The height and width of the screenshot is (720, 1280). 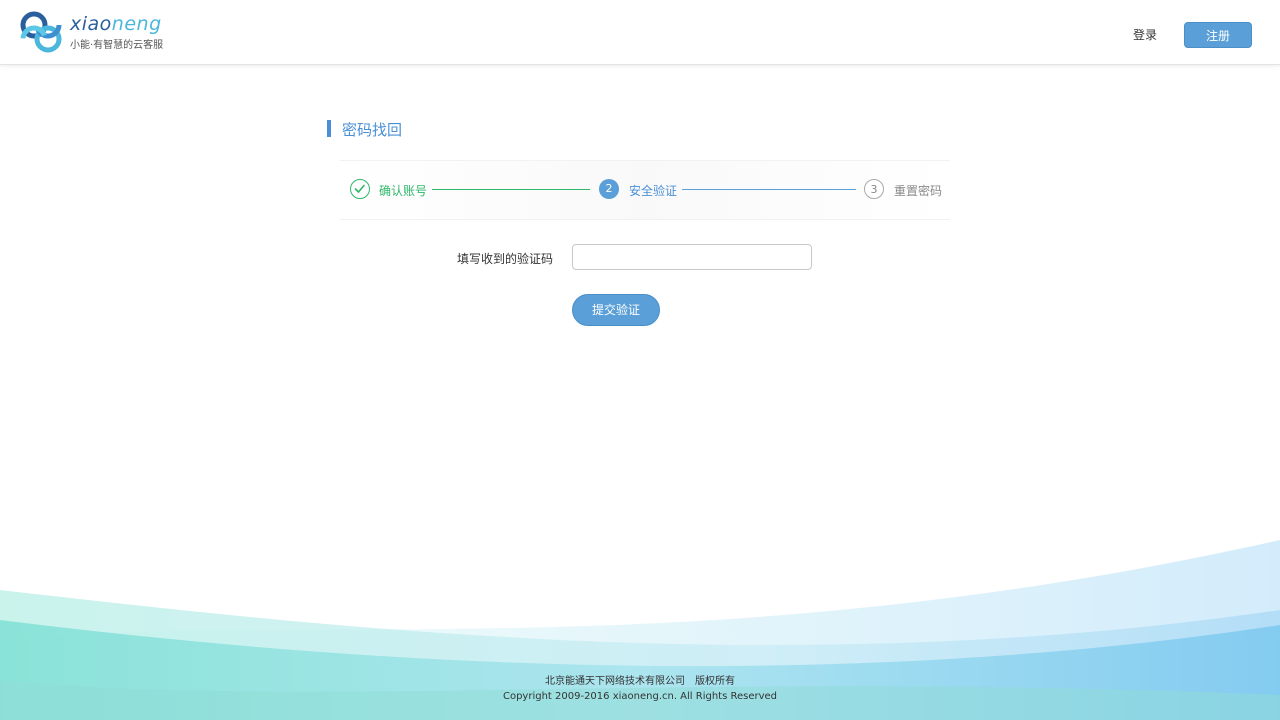 I want to click on title-accent-bar, so click(x=329, y=128).